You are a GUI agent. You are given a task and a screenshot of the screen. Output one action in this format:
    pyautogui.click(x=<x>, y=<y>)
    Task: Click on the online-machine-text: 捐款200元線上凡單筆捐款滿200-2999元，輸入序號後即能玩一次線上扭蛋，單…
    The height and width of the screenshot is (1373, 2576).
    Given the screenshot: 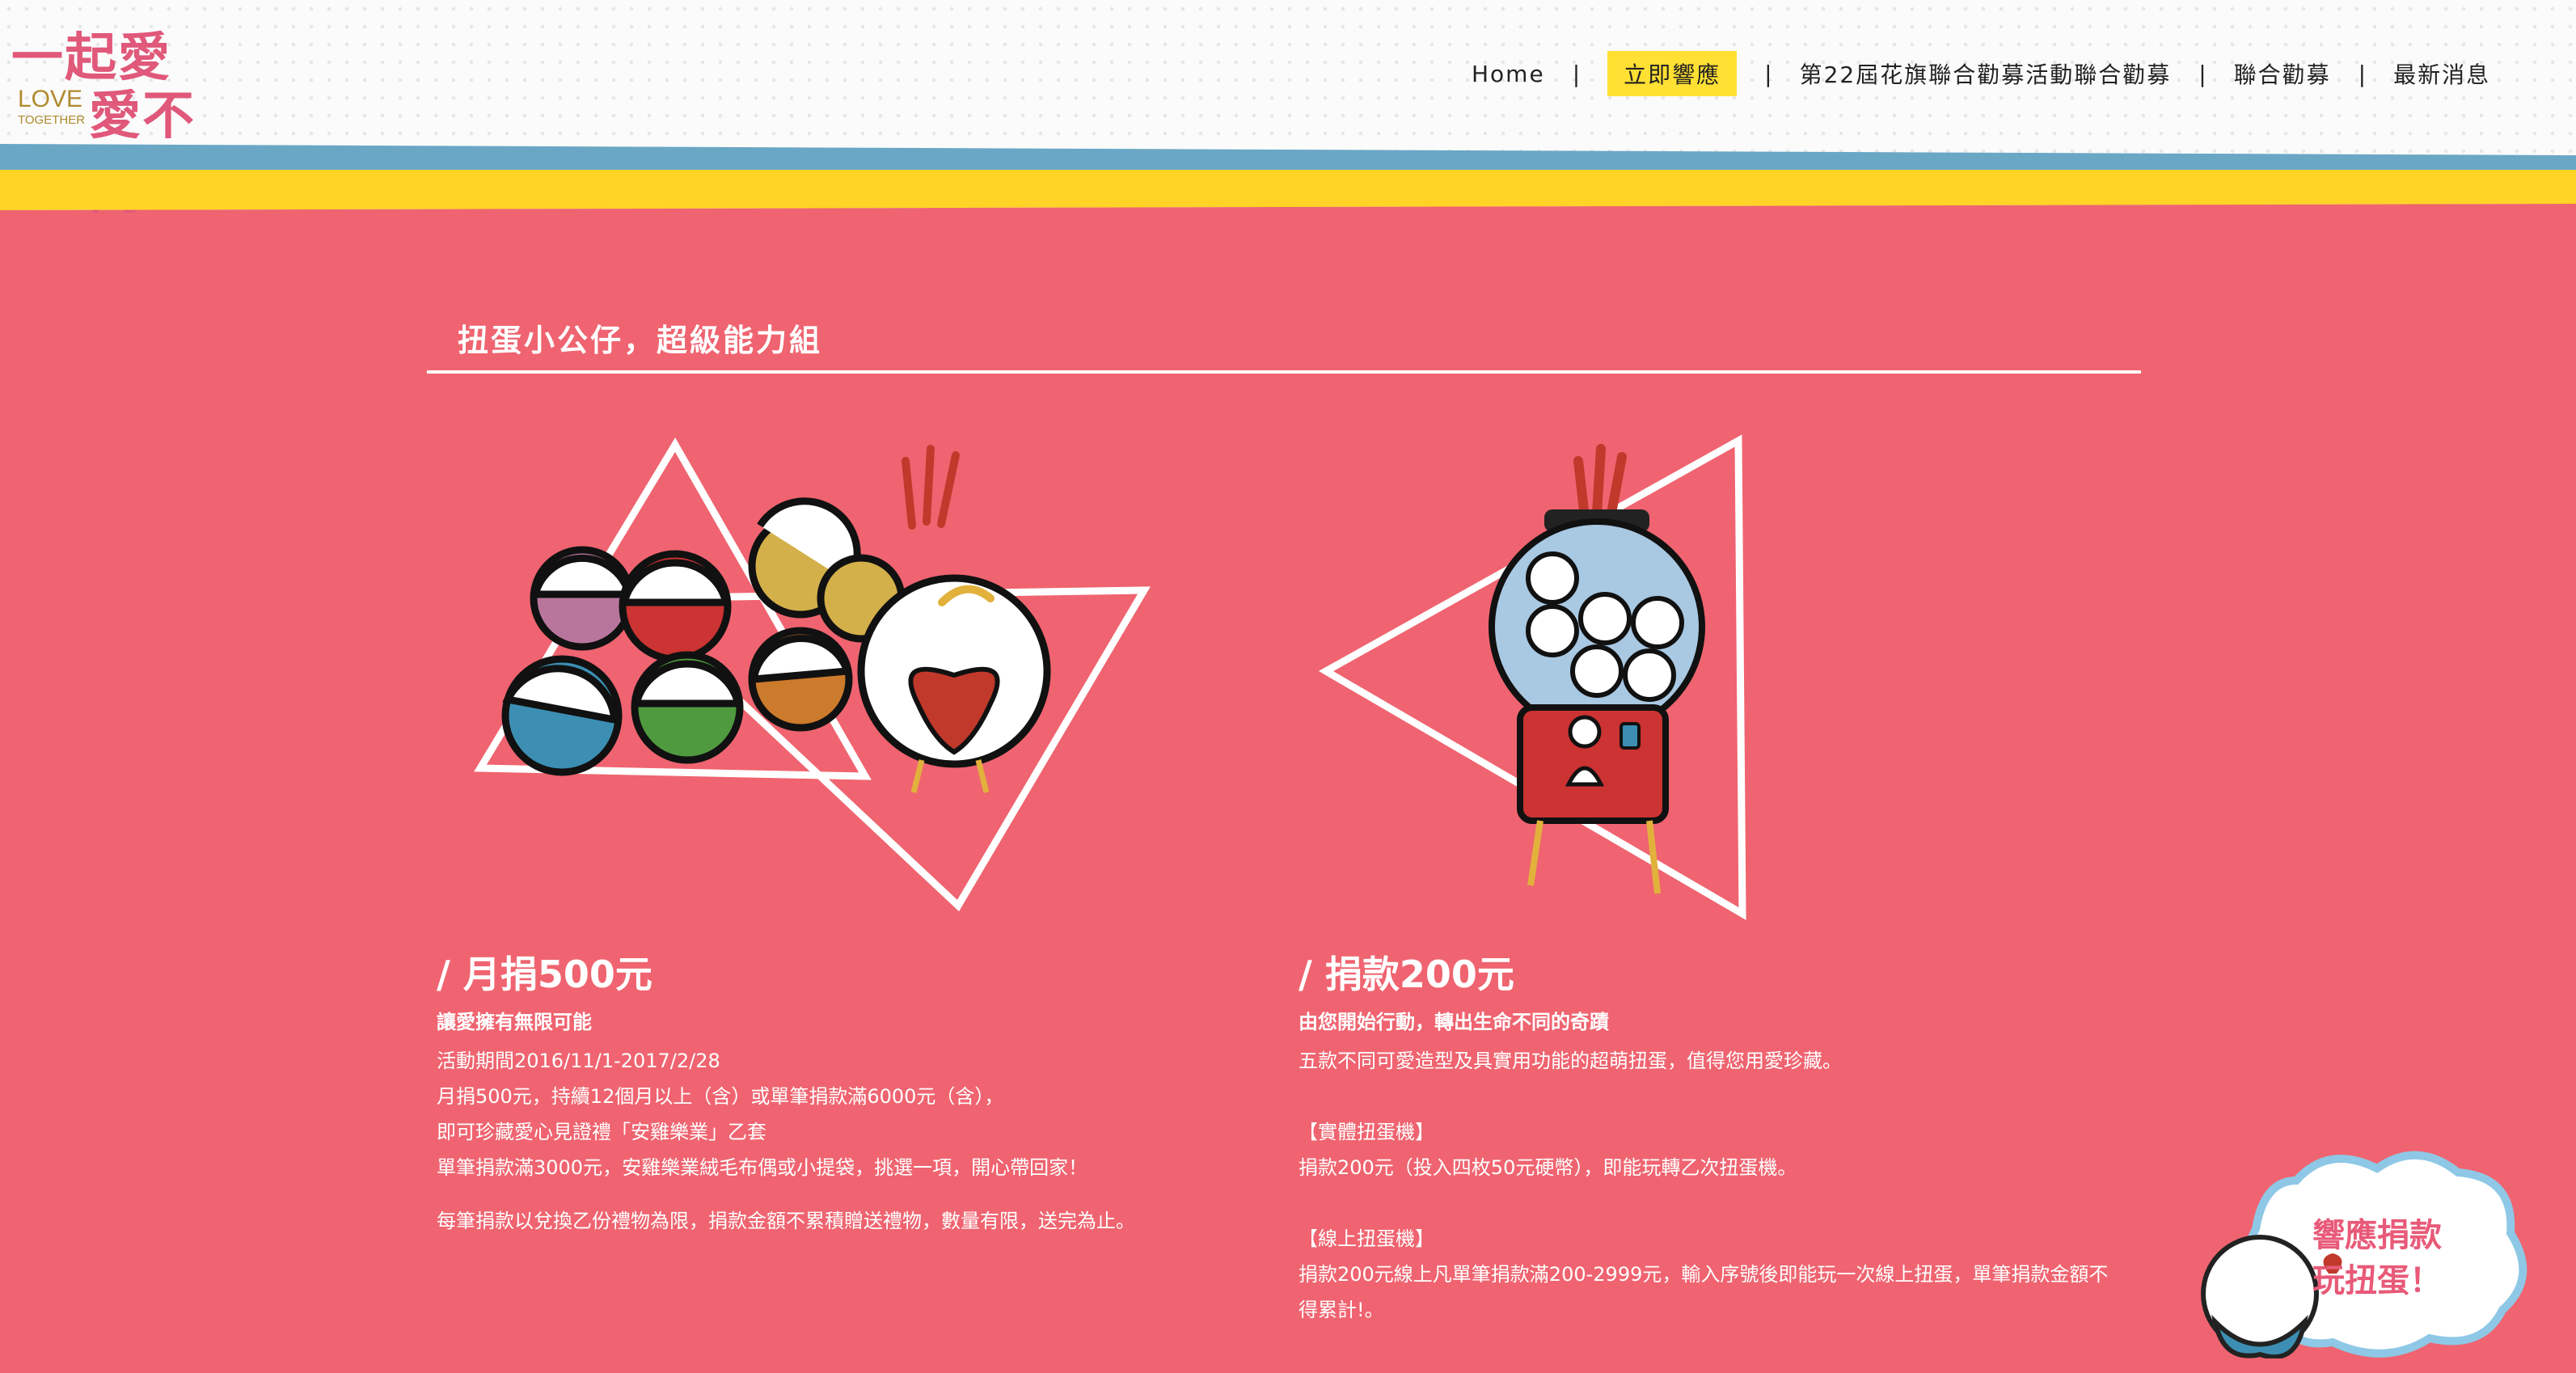 What is the action you would take?
    pyautogui.click(x=1704, y=1292)
    